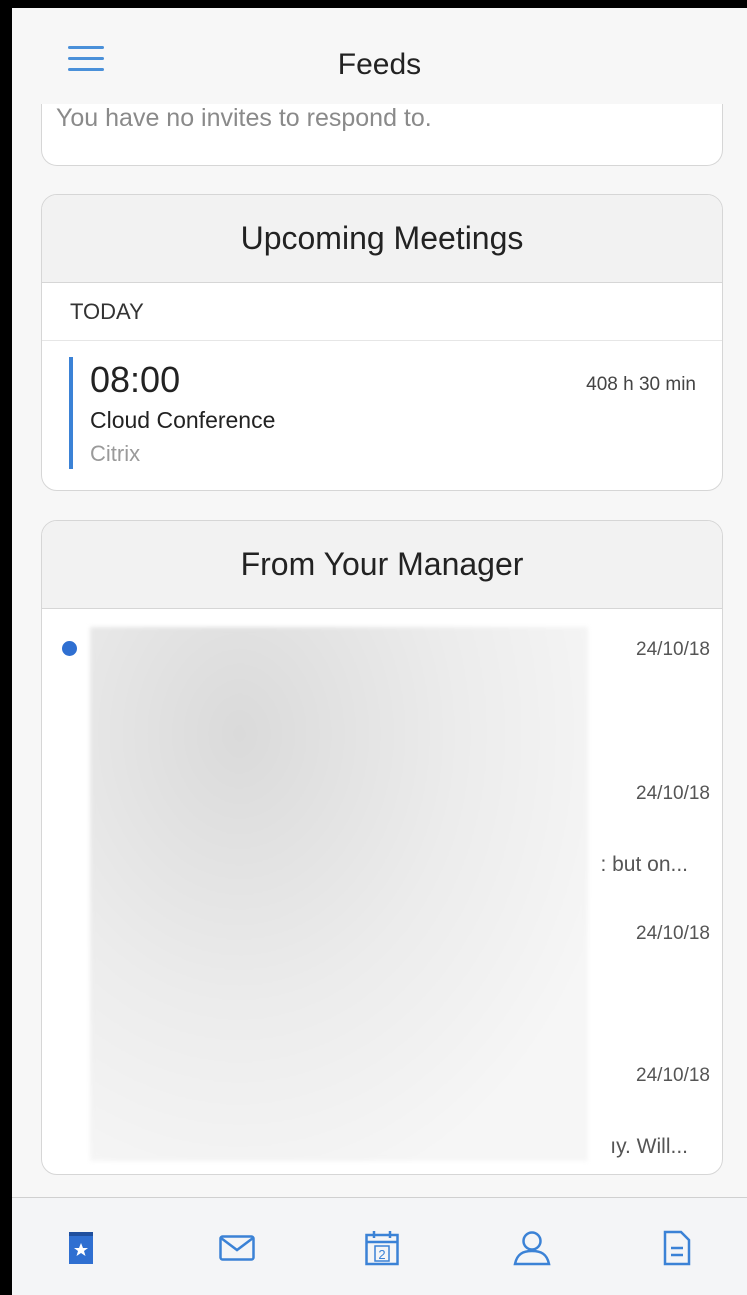 Image resolution: width=747 pixels, height=1295 pixels. I want to click on from-your-manager-title: From Your Manager, so click(382, 565).